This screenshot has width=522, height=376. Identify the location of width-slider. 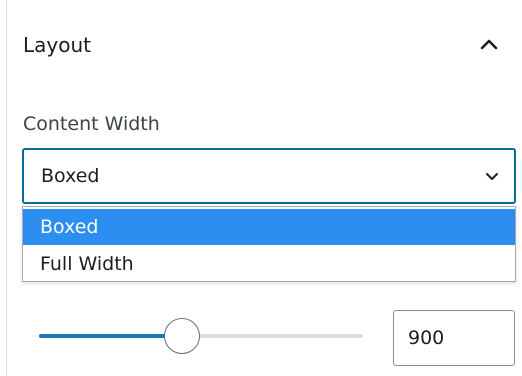
(201, 336).